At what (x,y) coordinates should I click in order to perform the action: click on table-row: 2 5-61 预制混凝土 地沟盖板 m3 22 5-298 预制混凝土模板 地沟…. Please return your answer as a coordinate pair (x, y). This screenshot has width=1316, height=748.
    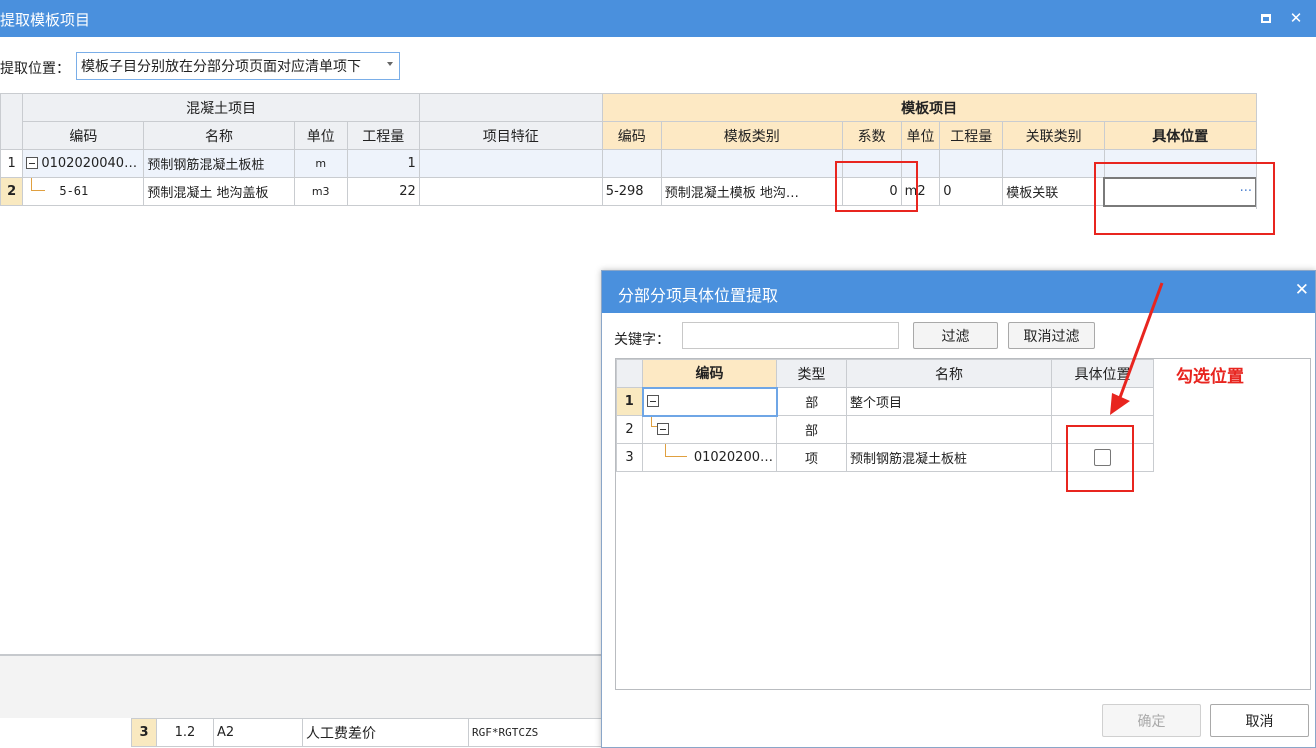
    Looking at the image, I should click on (628, 191).